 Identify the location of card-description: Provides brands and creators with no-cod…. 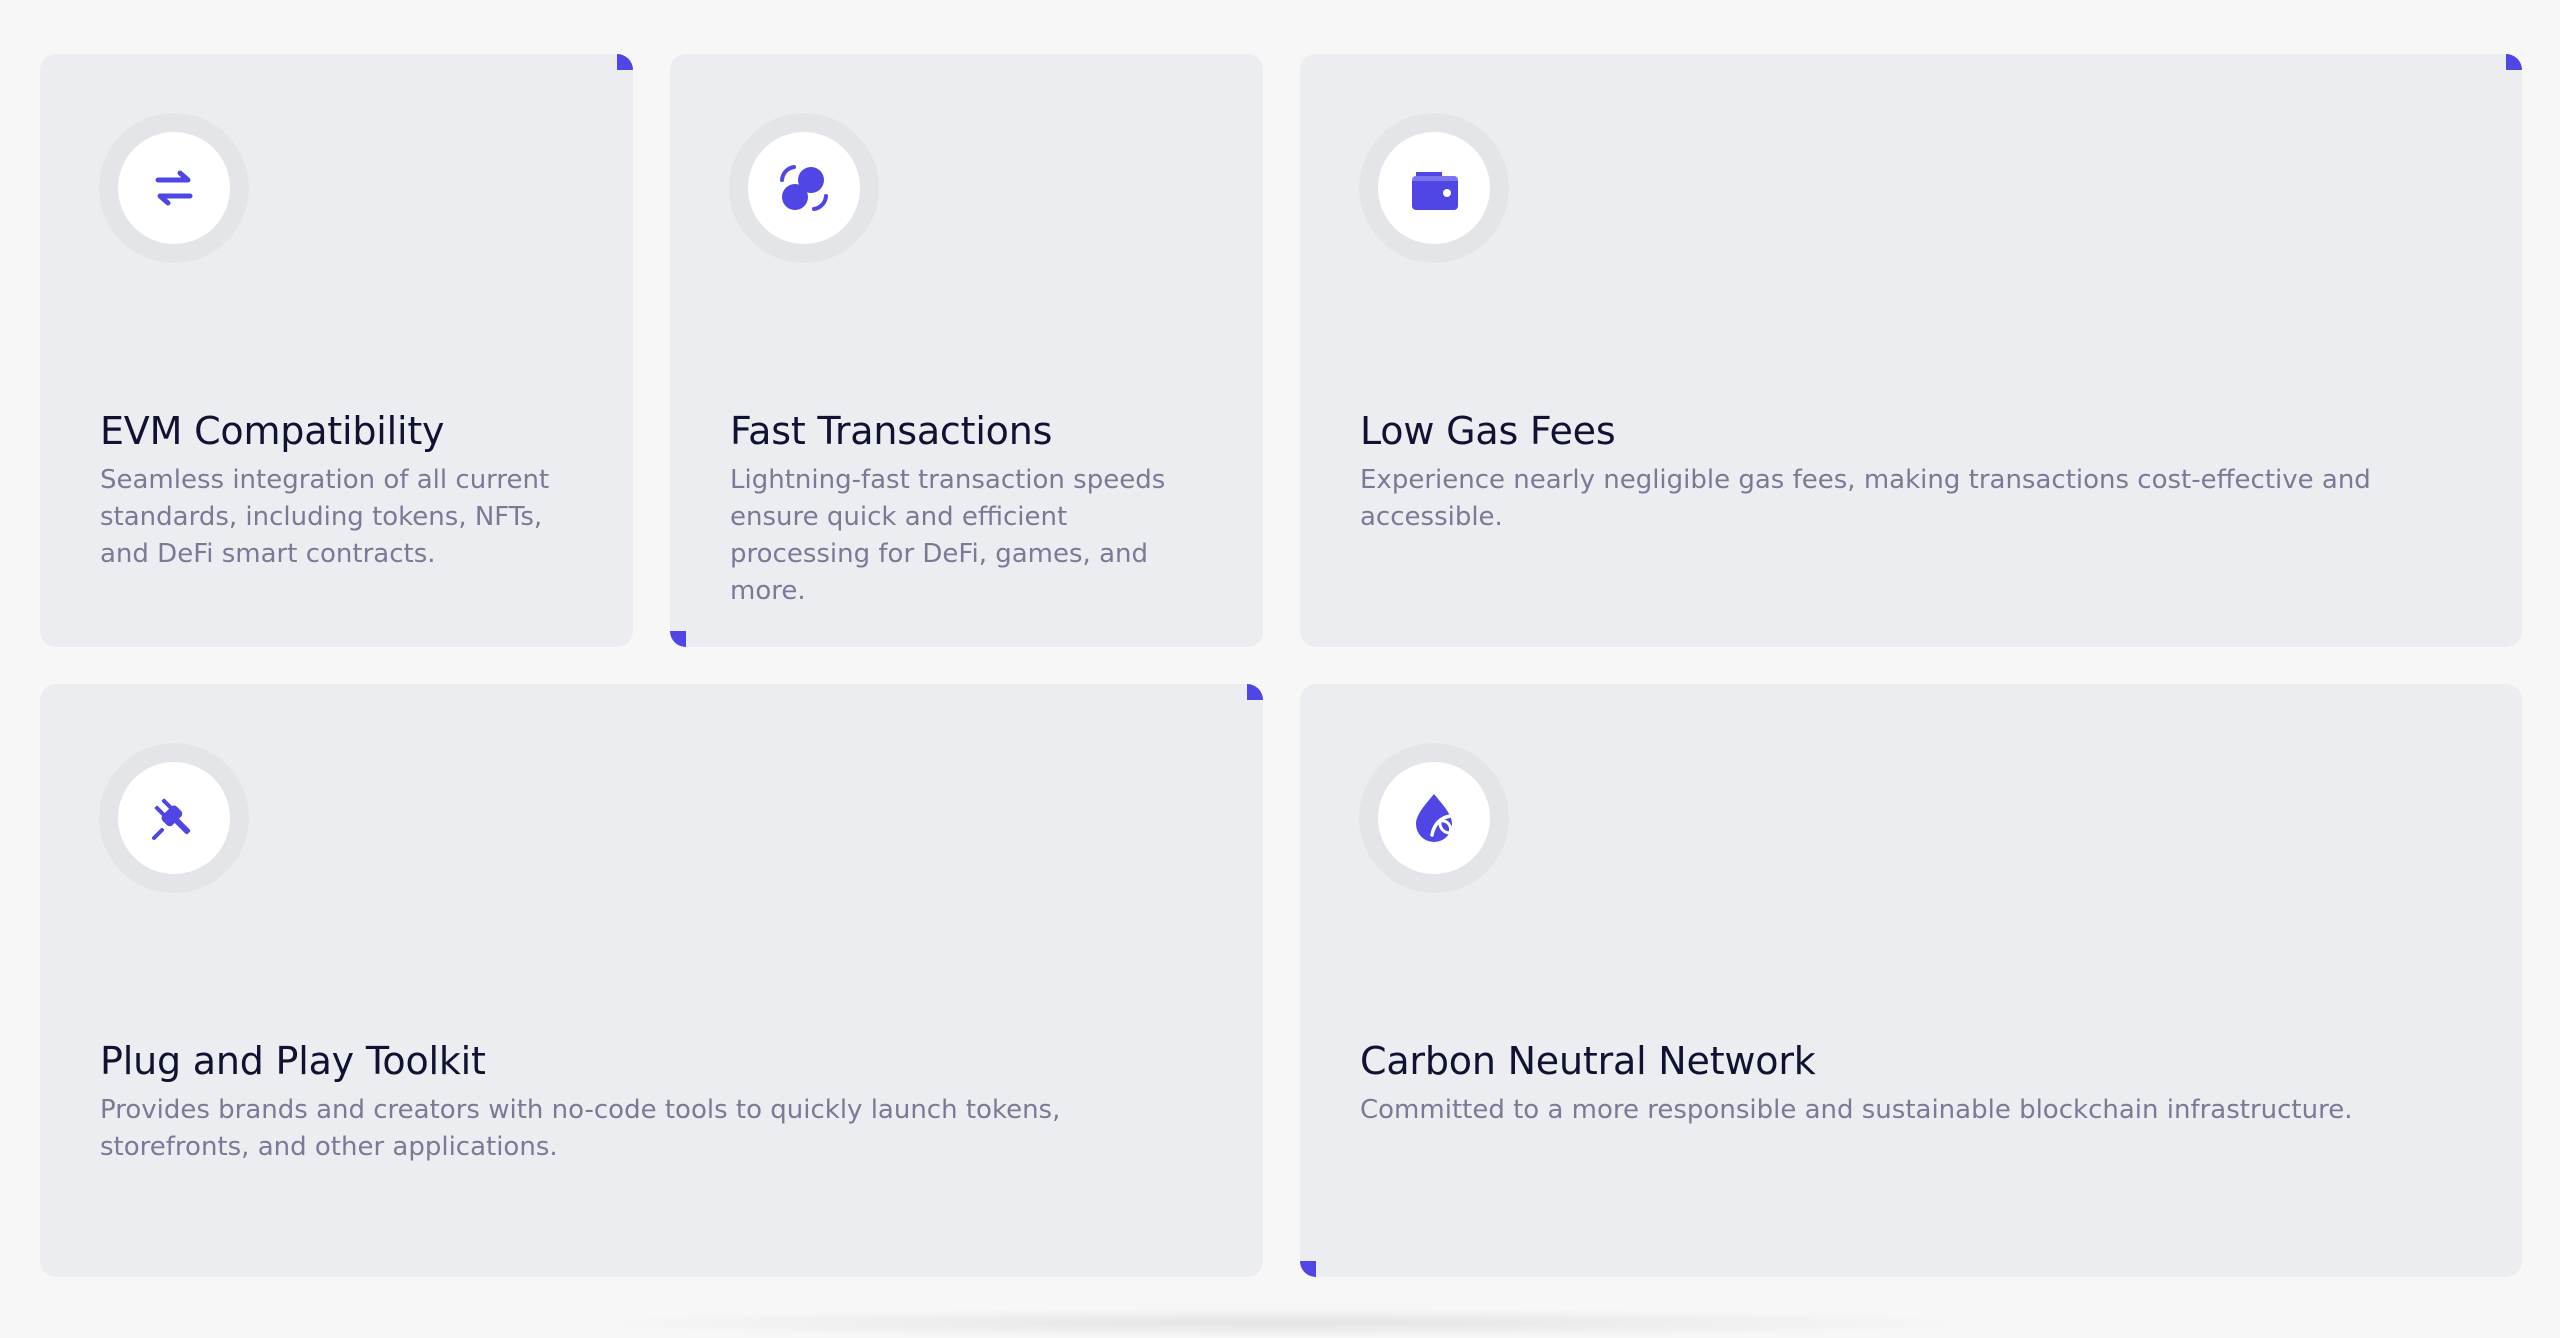
(580, 1128).